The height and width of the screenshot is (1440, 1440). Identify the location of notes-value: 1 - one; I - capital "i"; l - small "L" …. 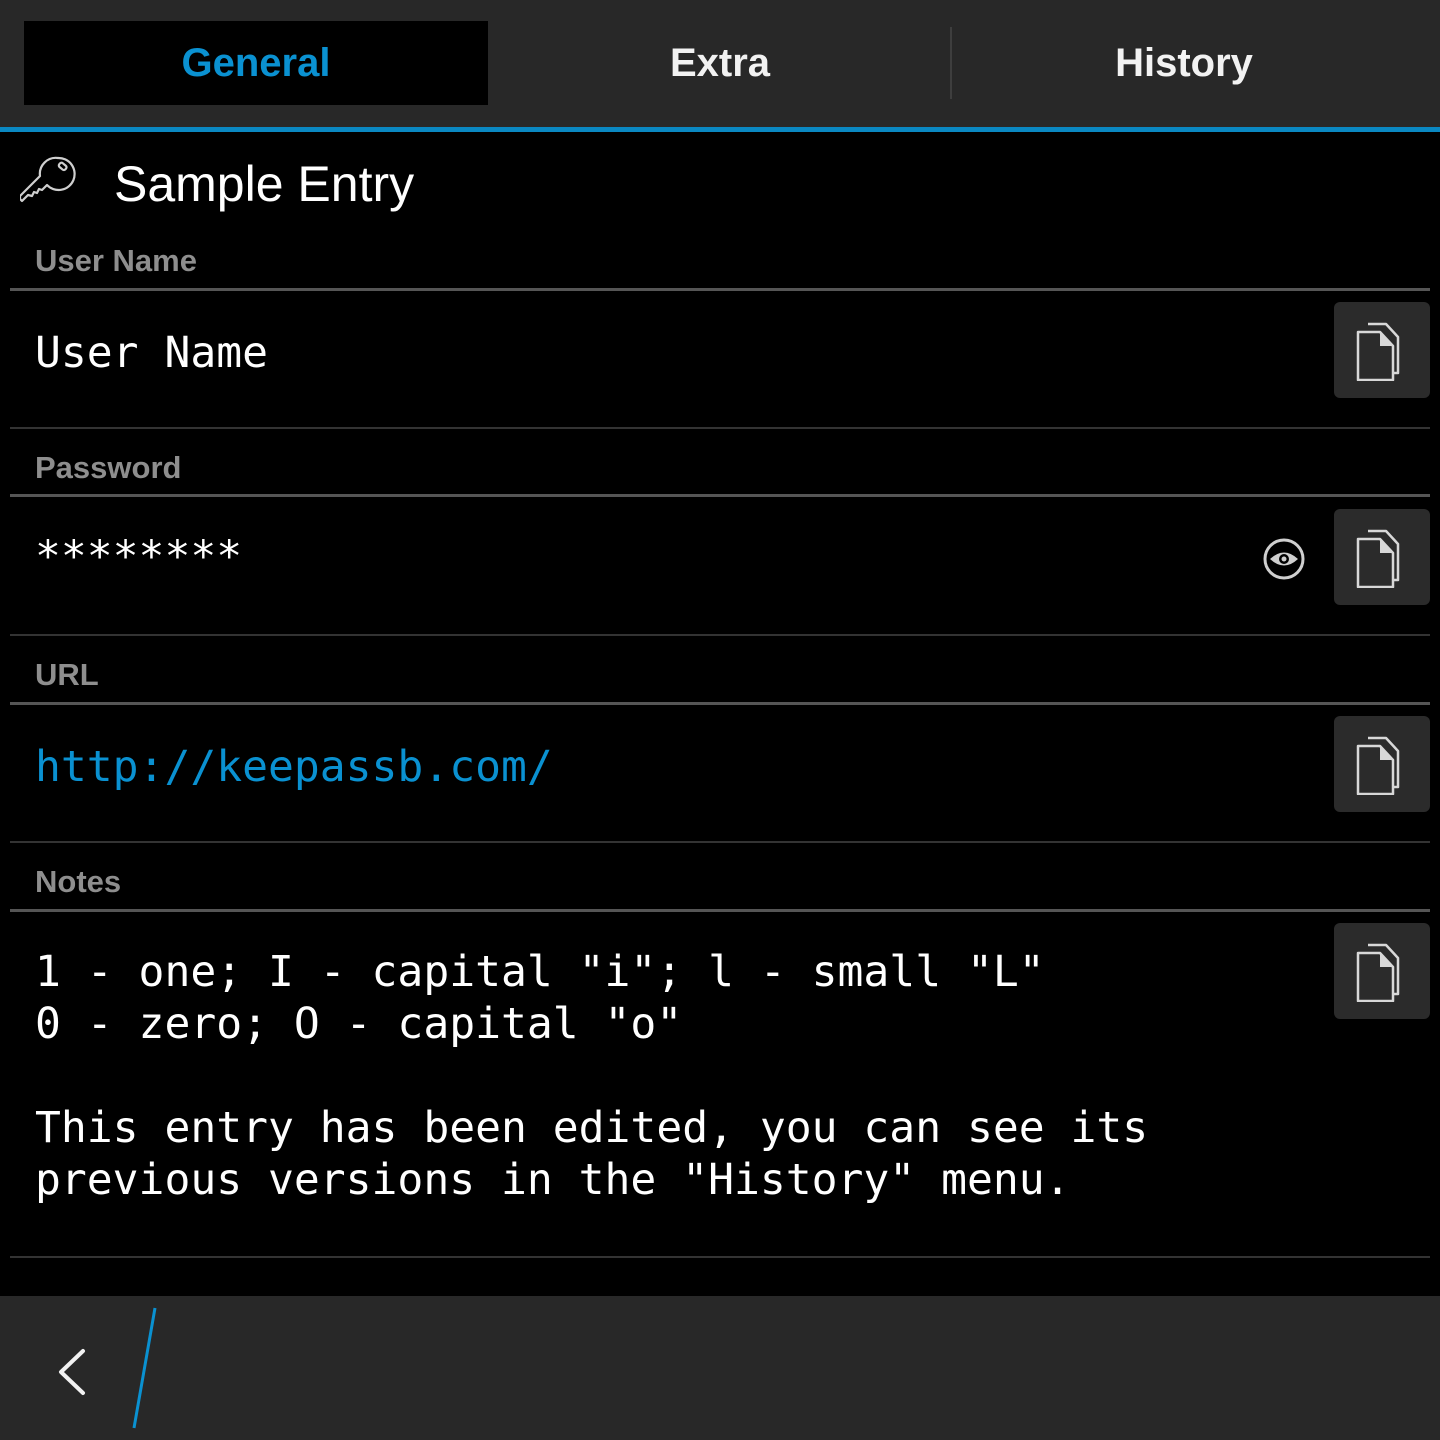
(591, 1076).